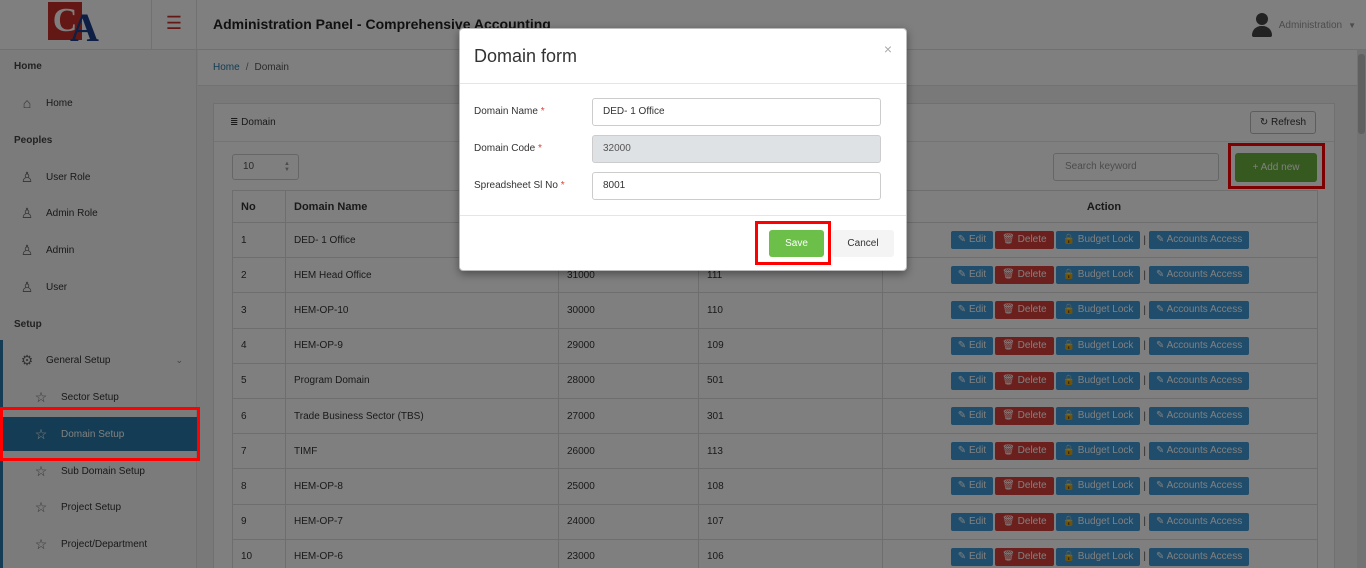  Describe the element at coordinates (736, 186) in the screenshot. I see `spreadsheet-sl-no-field: 8001` at that location.